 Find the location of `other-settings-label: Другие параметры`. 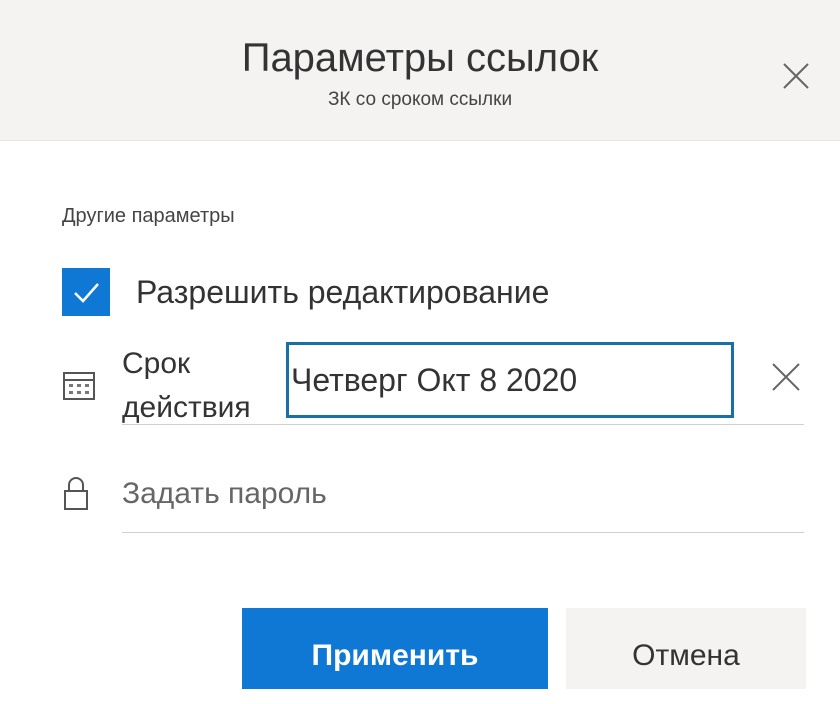

other-settings-label: Другие параметры is located at coordinates (148, 216).